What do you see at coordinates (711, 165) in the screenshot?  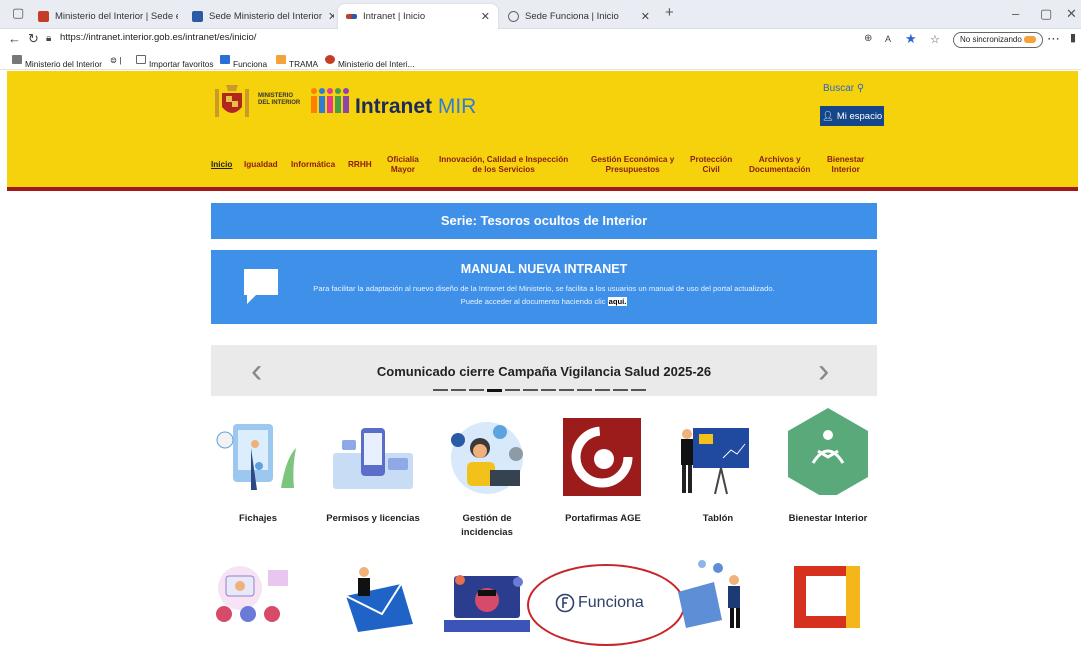 I see `menu-proteccion-civil: Protección Civil` at bounding box center [711, 165].